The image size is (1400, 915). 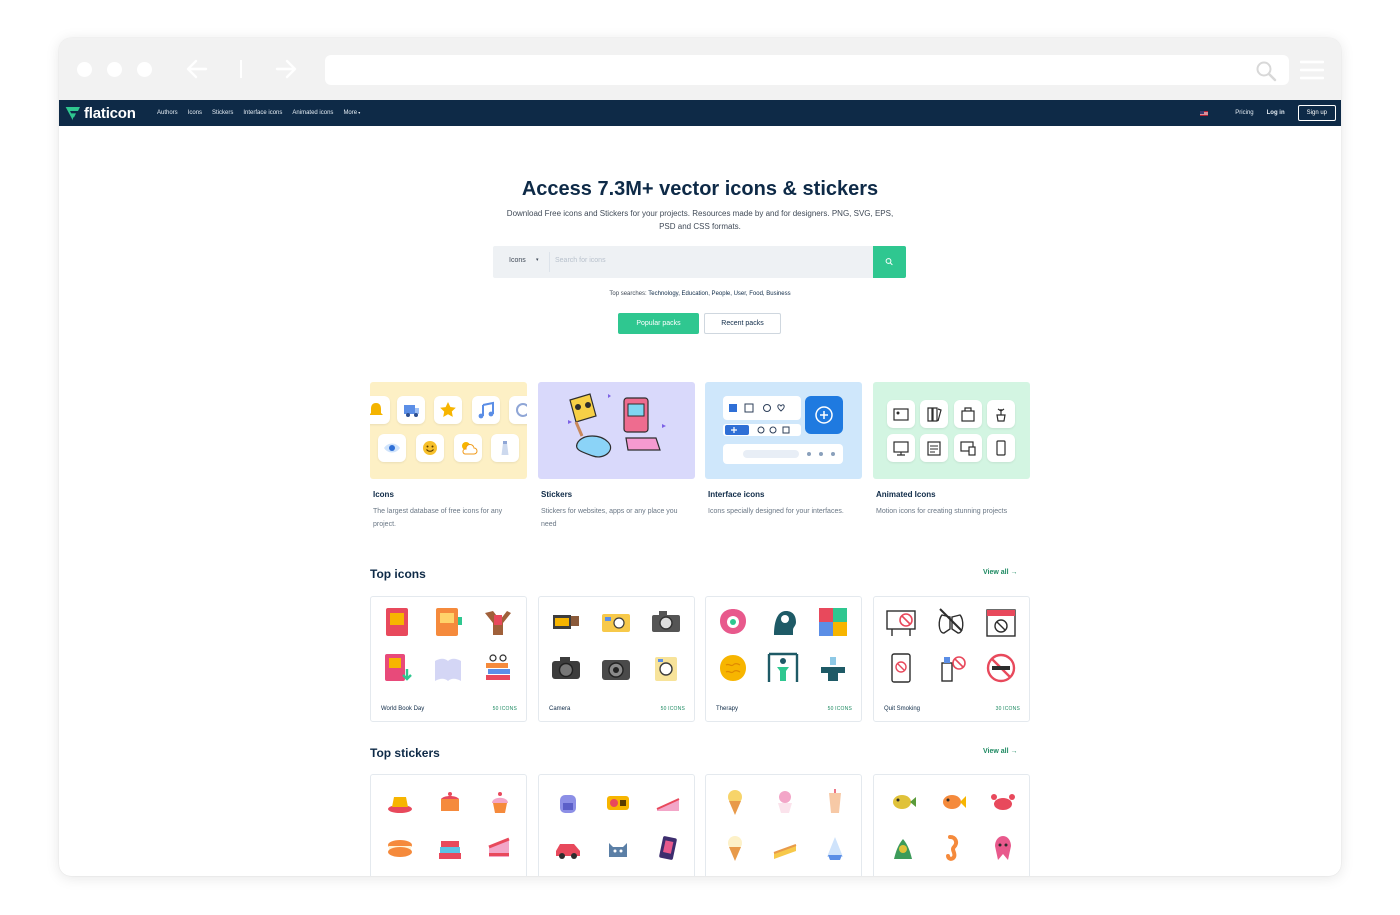 I want to click on ice-cream-cone-sticker-icon, so click(x=735, y=802).